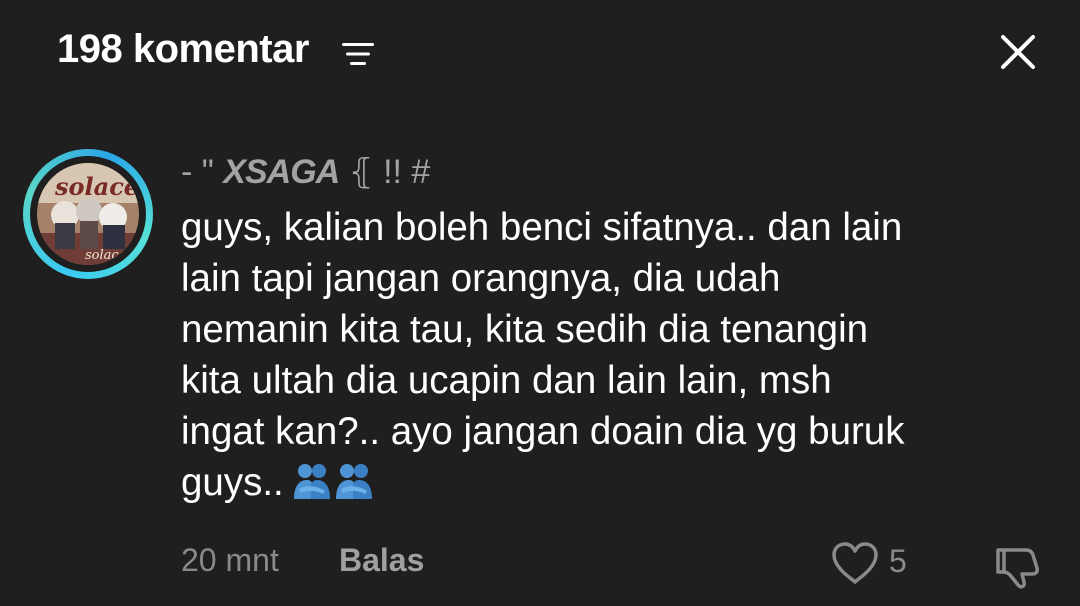 The width and height of the screenshot is (1080, 606). Describe the element at coordinates (385, 172) in the screenshot. I see `username-suffix: ⦃ !! #` at that location.